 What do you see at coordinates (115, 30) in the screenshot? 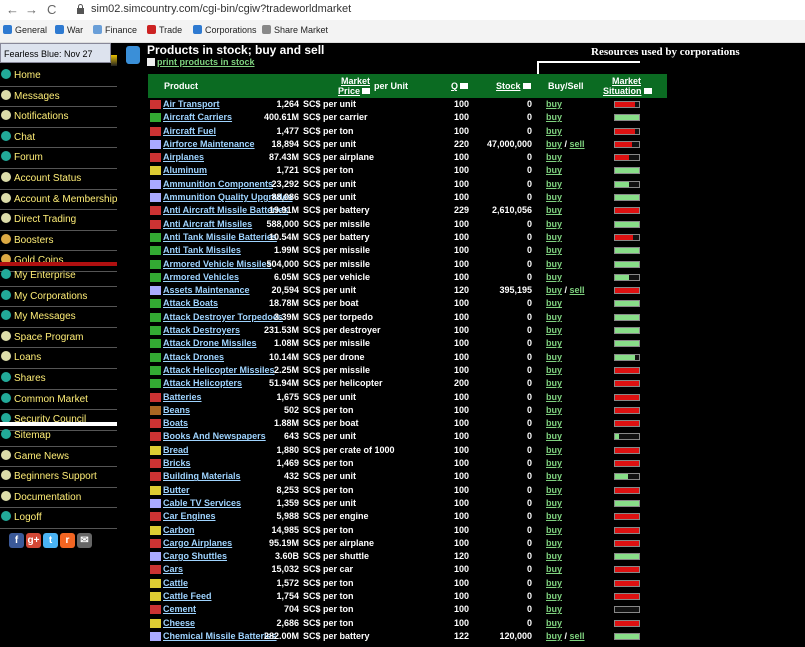
I see `bookmark-finance: Finance` at bounding box center [115, 30].